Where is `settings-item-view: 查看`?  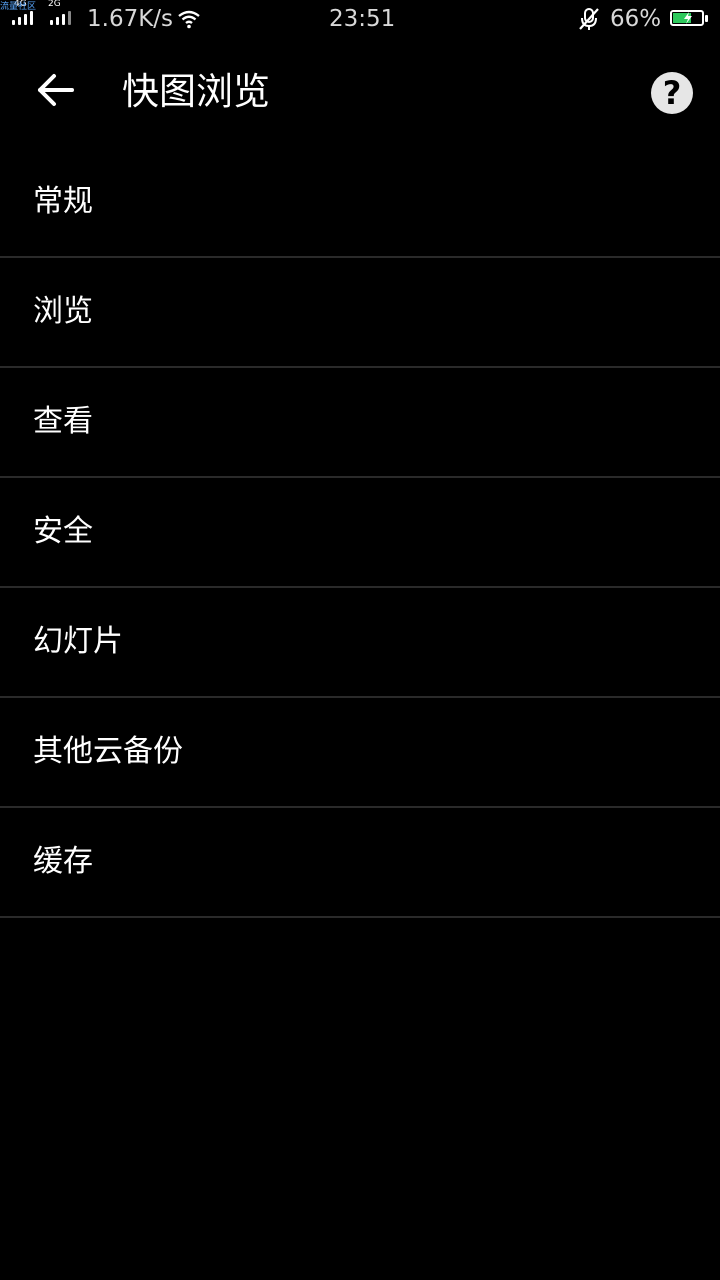
settings-item-view: 查看 is located at coordinates (360, 423).